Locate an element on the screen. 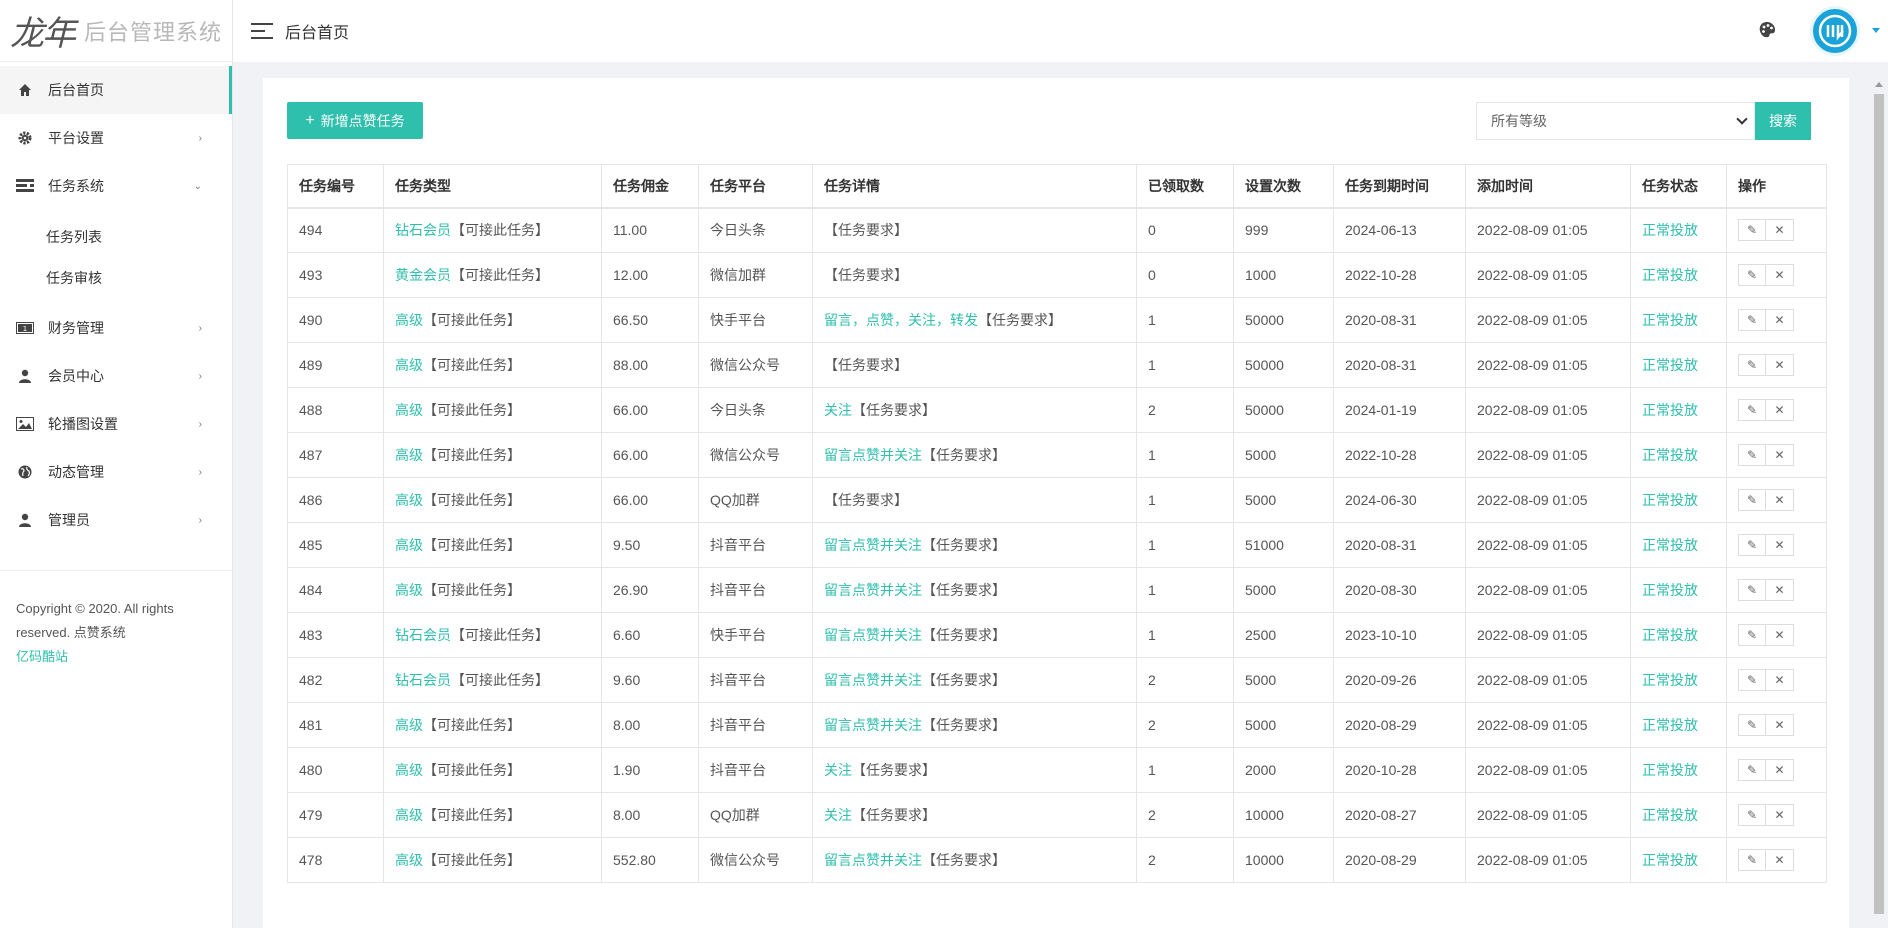 This screenshot has height=928, width=1888. sidebar-item-label: 管理员 is located at coordinates (69, 520).